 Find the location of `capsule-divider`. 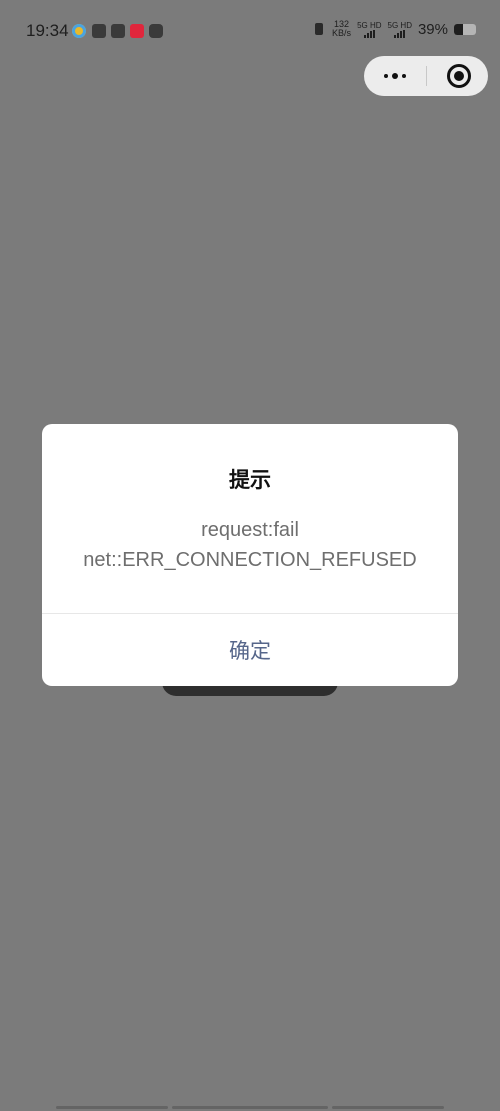

capsule-divider is located at coordinates (426, 76).